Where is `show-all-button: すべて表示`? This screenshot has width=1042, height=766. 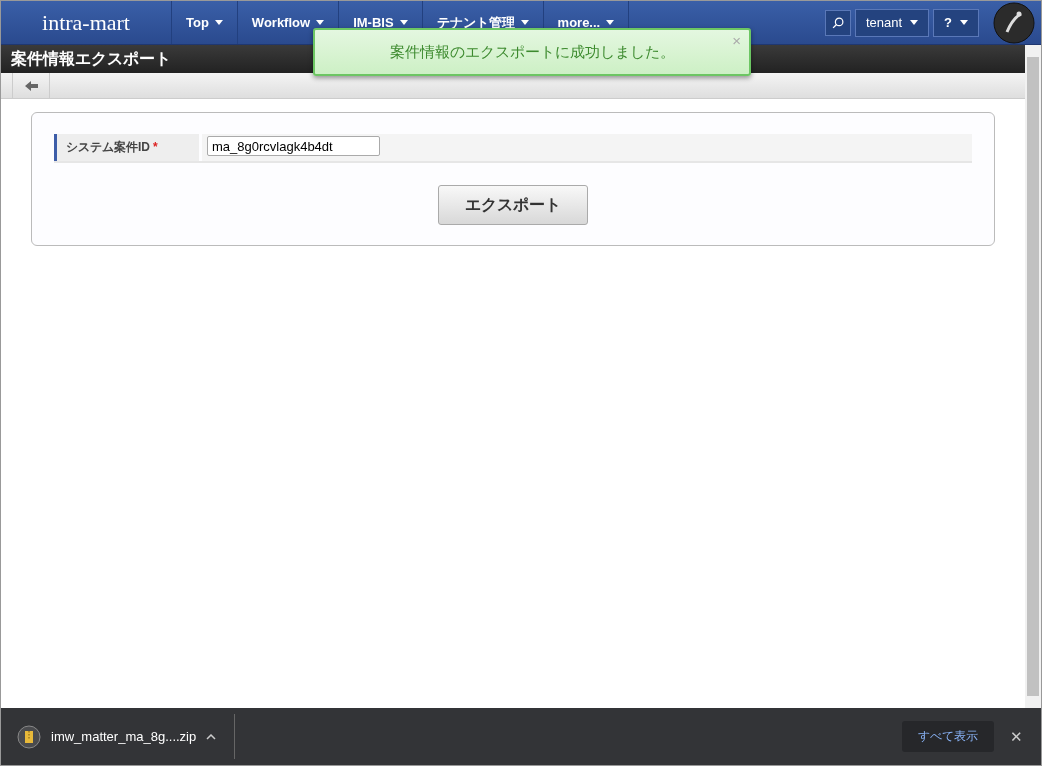 show-all-button: すべて表示 is located at coordinates (948, 736).